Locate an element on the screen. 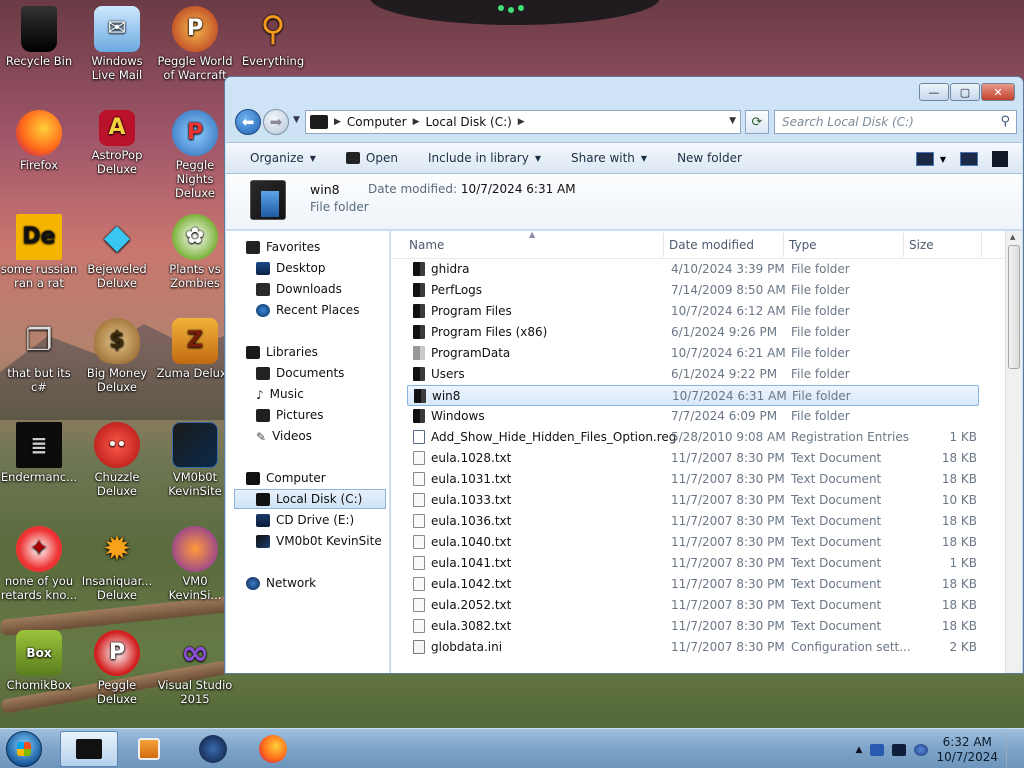  include-in-library-button: Include in library ▼ is located at coordinates (484, 158).